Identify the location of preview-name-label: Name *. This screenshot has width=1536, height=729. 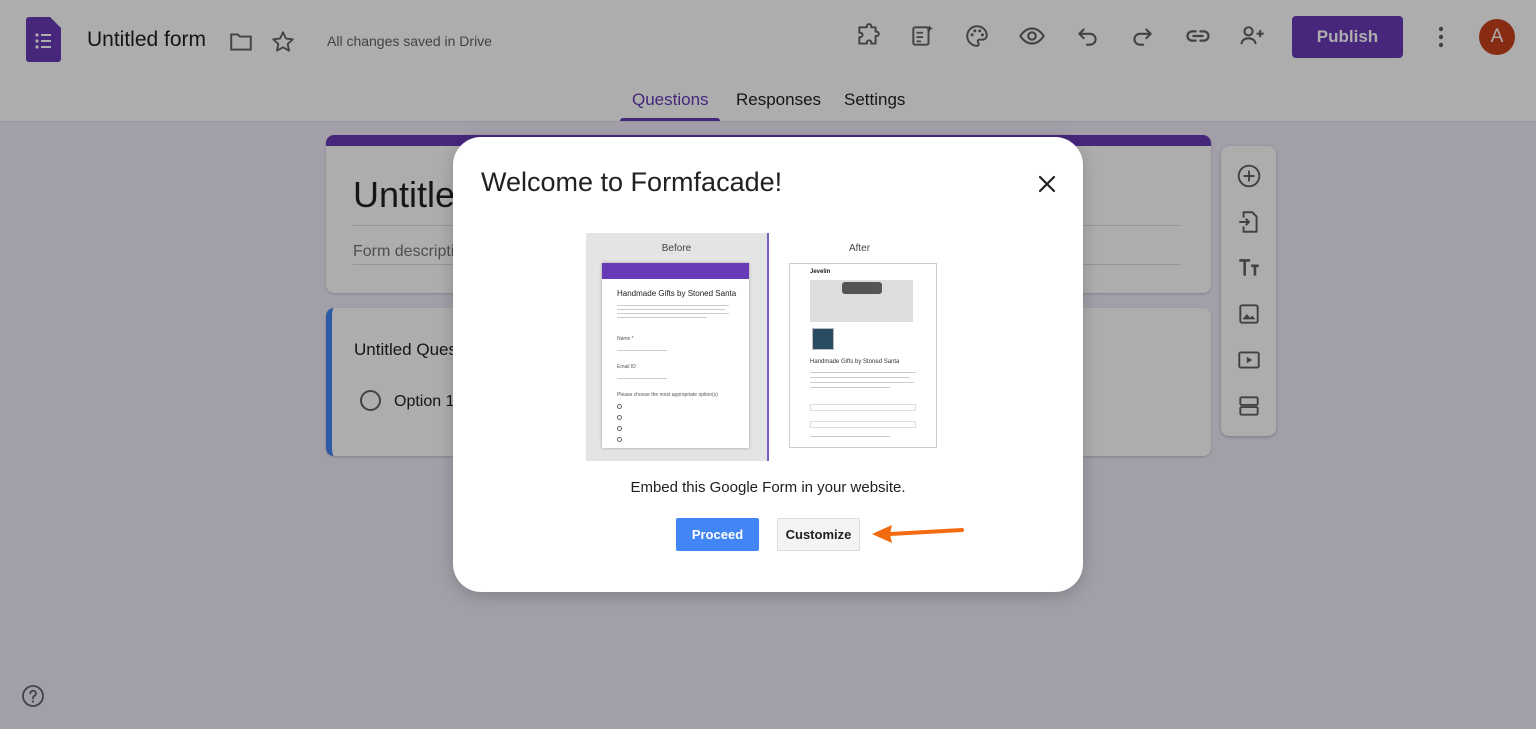
(625, 339).